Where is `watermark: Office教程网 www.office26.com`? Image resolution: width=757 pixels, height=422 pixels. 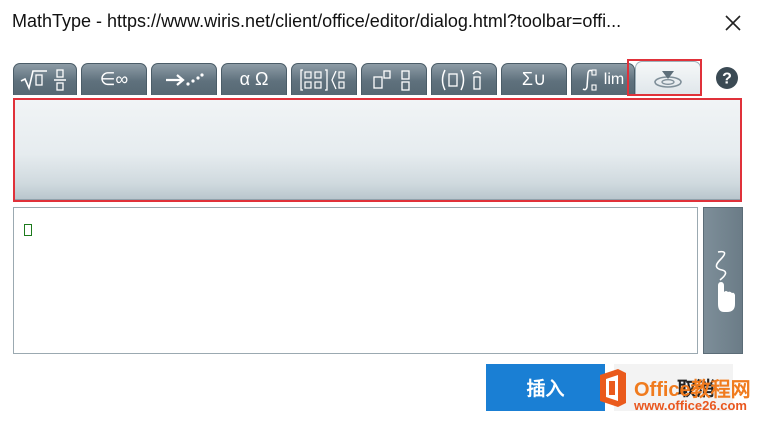 watermark: Office教程网 www.office26.com is located at coordinates (674, 390).